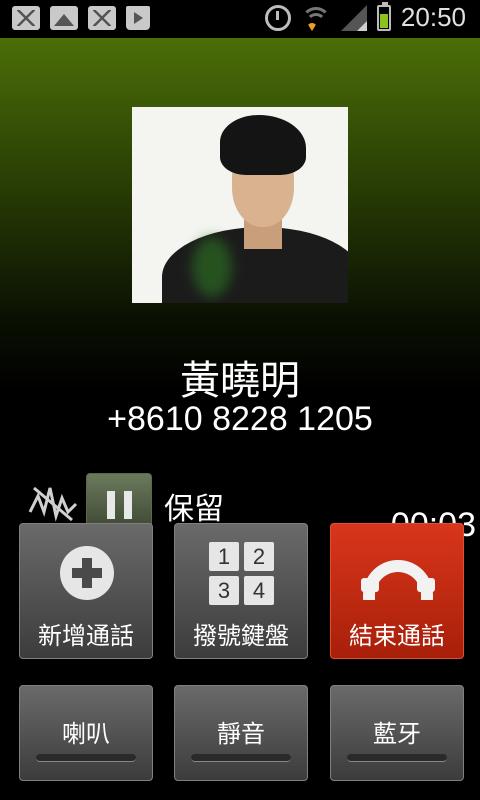 The image size is (480, 800). Describe the element at coordinates (353, 17) in the screenshot. I see `signal-icon` at that location.